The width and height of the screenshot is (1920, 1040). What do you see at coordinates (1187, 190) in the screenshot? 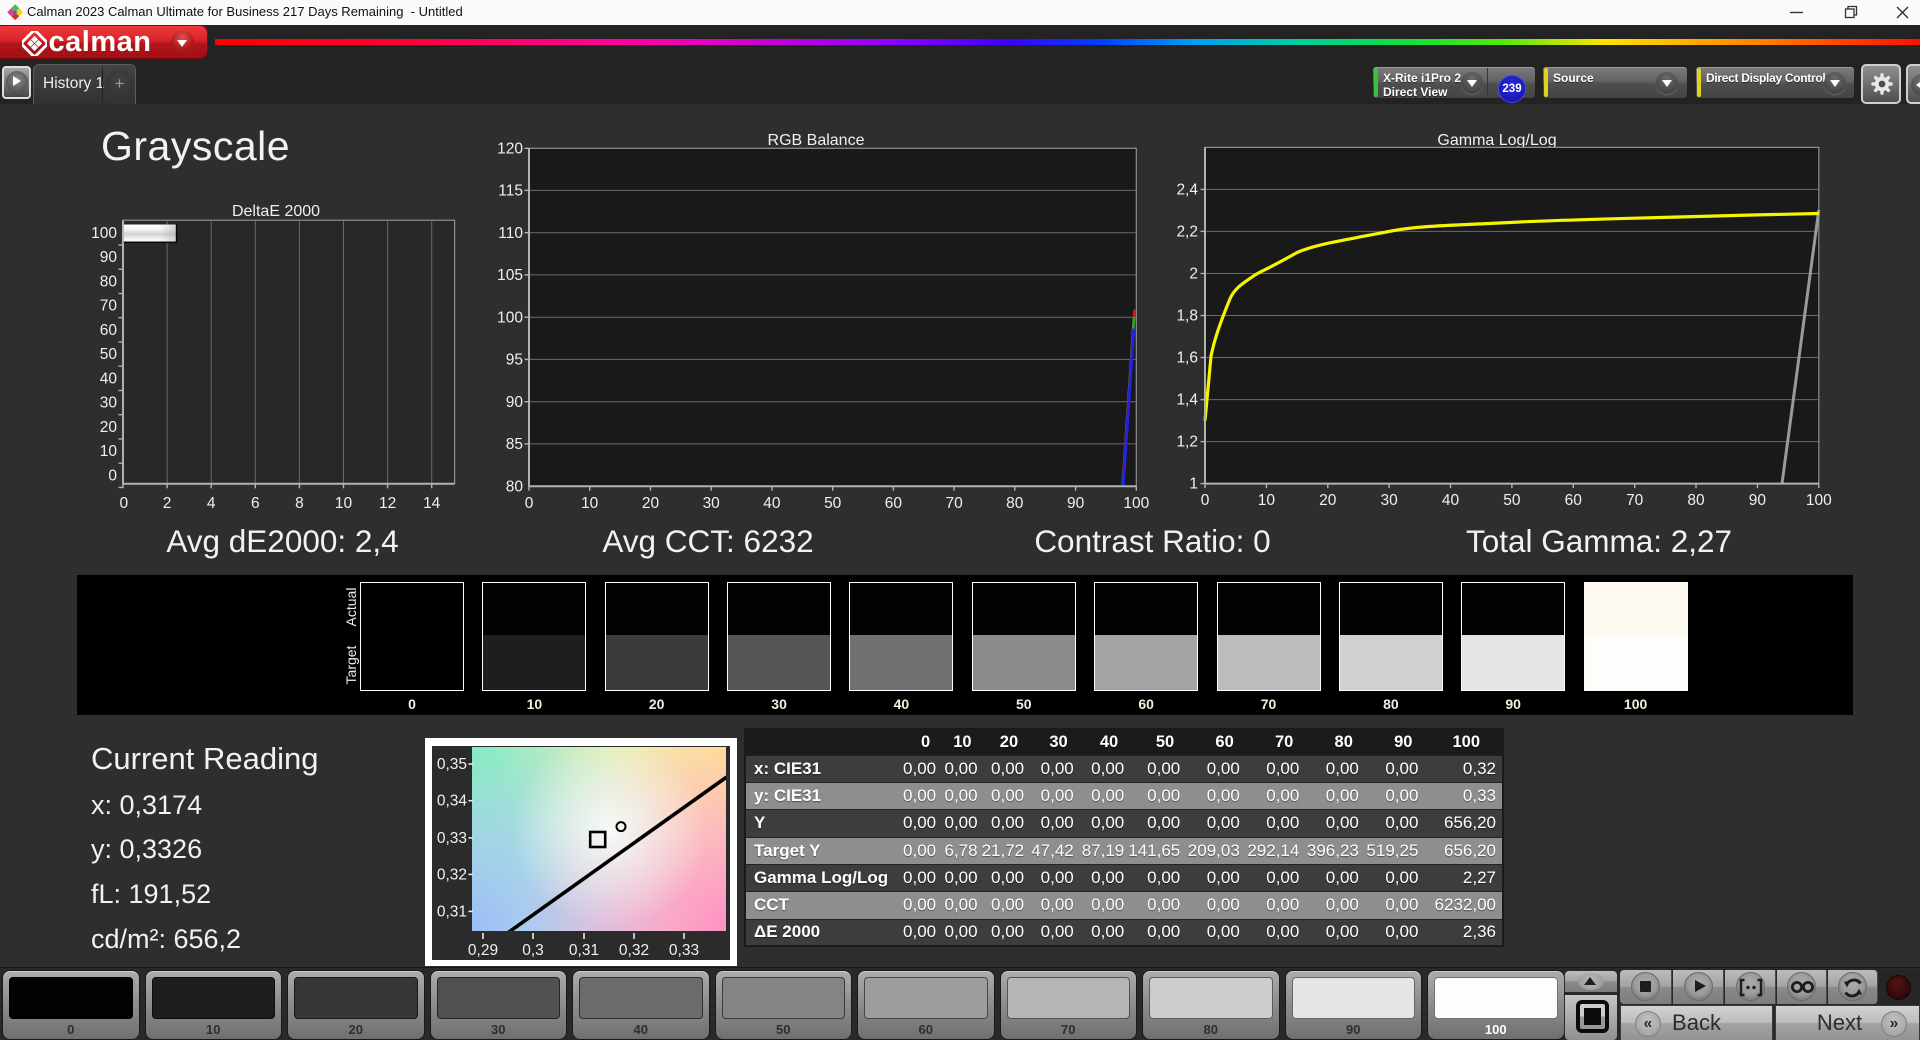
I see `svg-text: 2,4` at bounding box center [1187, 190].